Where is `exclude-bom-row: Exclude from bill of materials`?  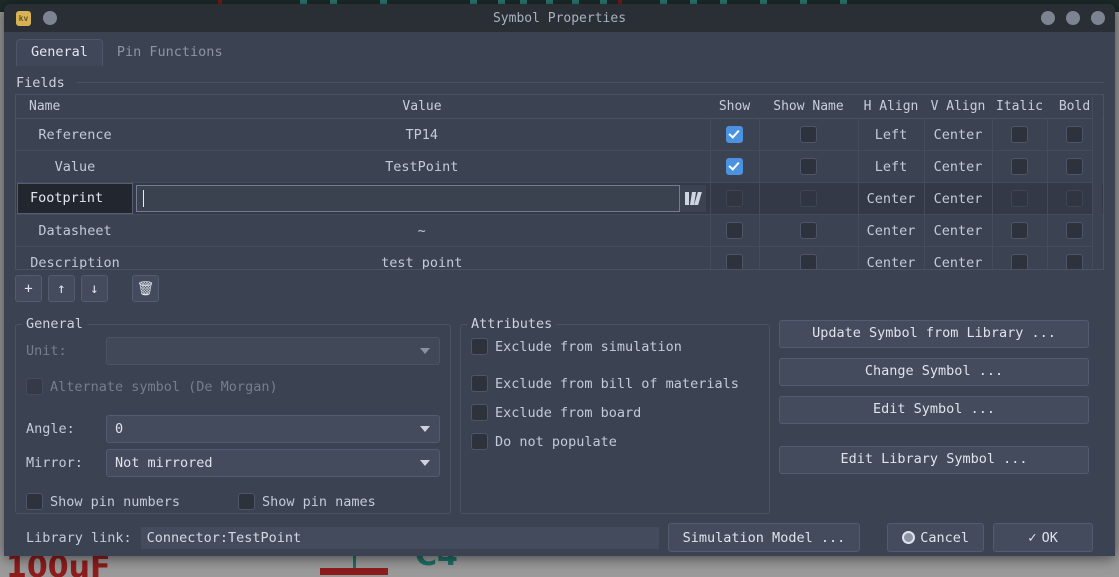
exclude-bom-row: Exclude from bill of materials is located at coordinates (615, 383).